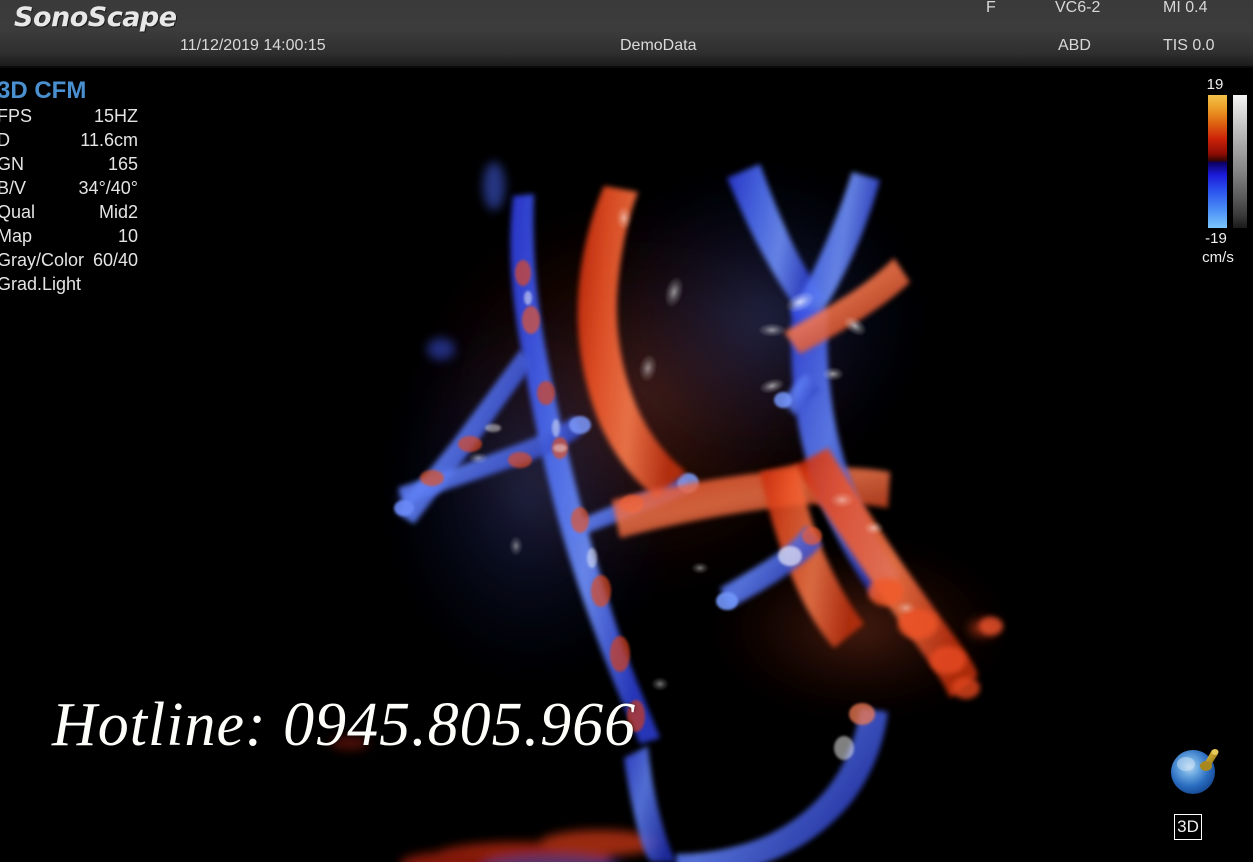 This screenshot has width=1253, height=862. I want to click on datetime-label: 11/12/2019 14:00:15, so click(253, 45).